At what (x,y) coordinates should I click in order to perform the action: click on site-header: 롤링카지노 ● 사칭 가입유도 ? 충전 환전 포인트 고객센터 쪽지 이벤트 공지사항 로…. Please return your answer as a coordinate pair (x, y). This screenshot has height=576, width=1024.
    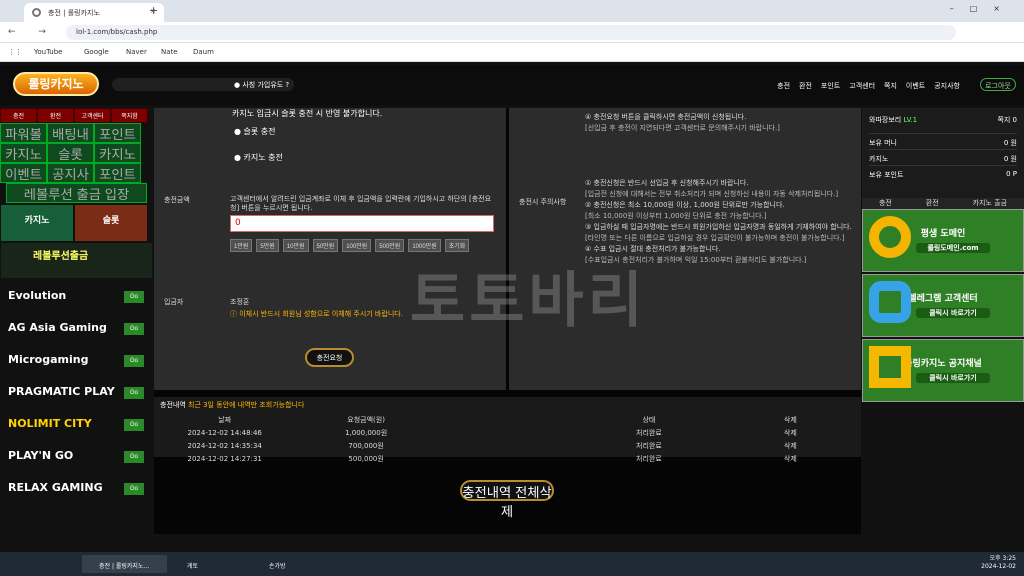
    Looking at the image, I should click on (512, 85).